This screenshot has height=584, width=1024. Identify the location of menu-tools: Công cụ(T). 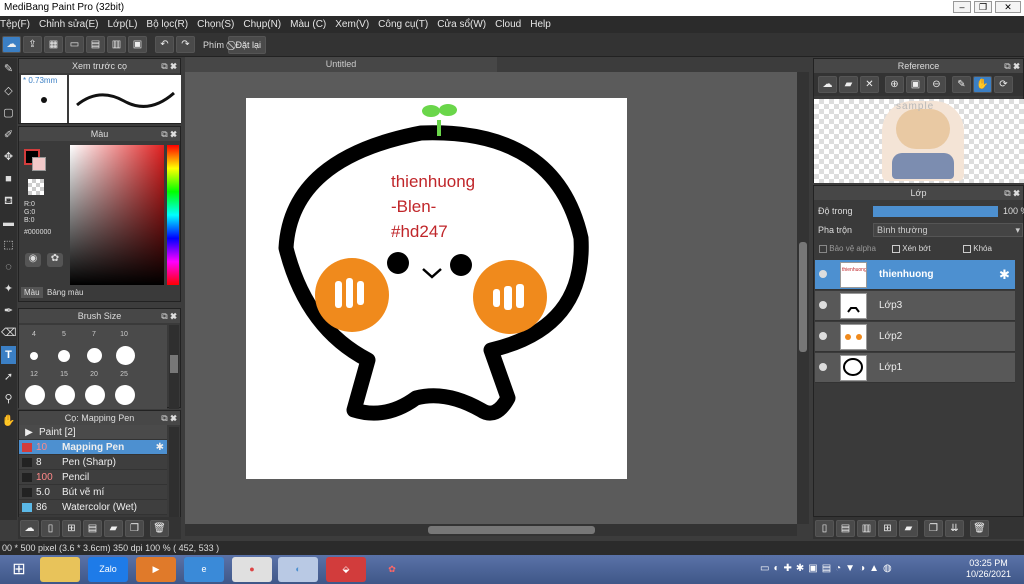
(403, 24).